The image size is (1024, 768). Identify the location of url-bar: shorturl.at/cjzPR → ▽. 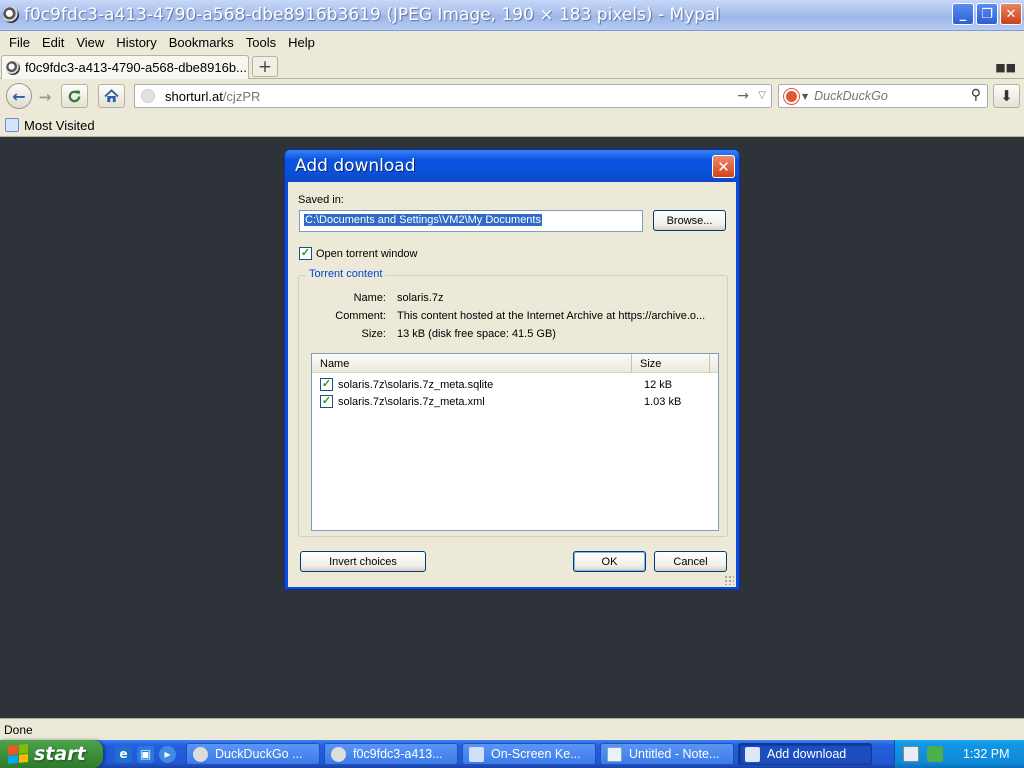
(453, 96).